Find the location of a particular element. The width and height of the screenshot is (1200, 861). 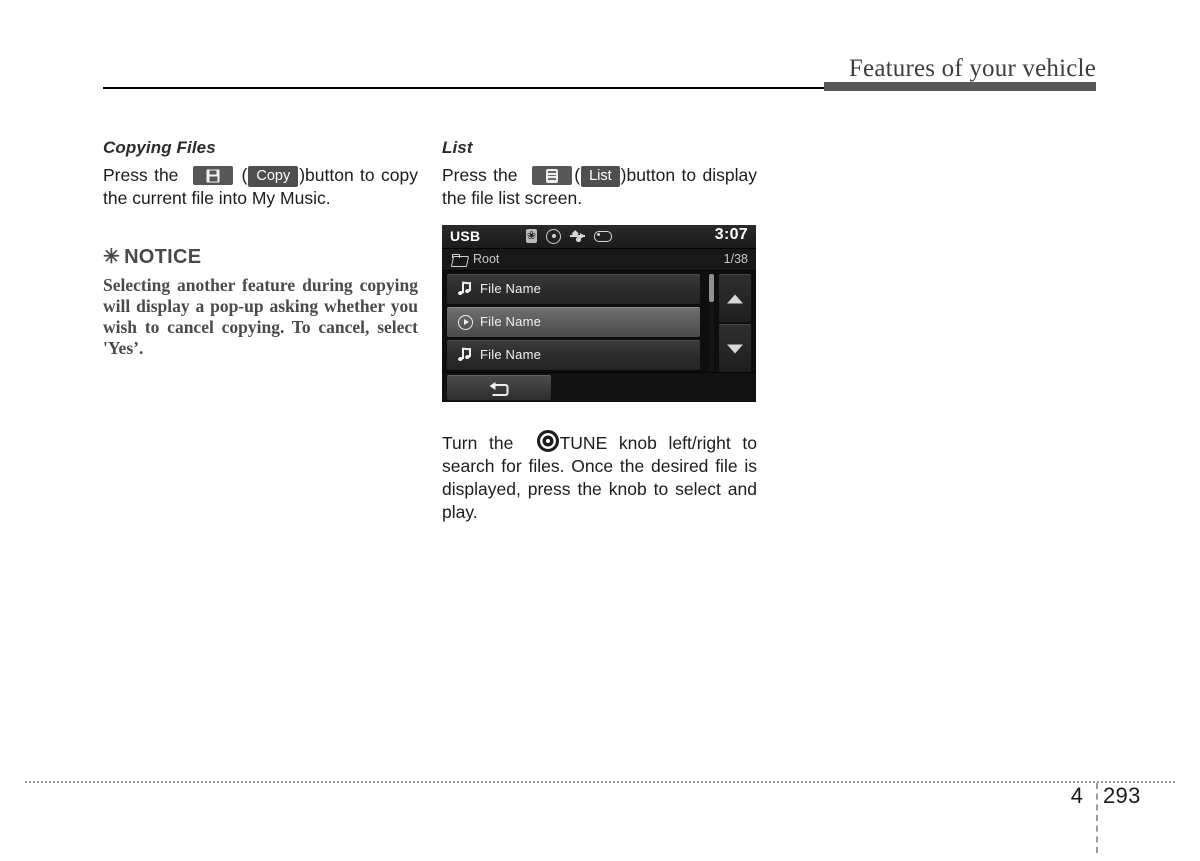

save-glyph-icon is located at coordinates (213, 175).